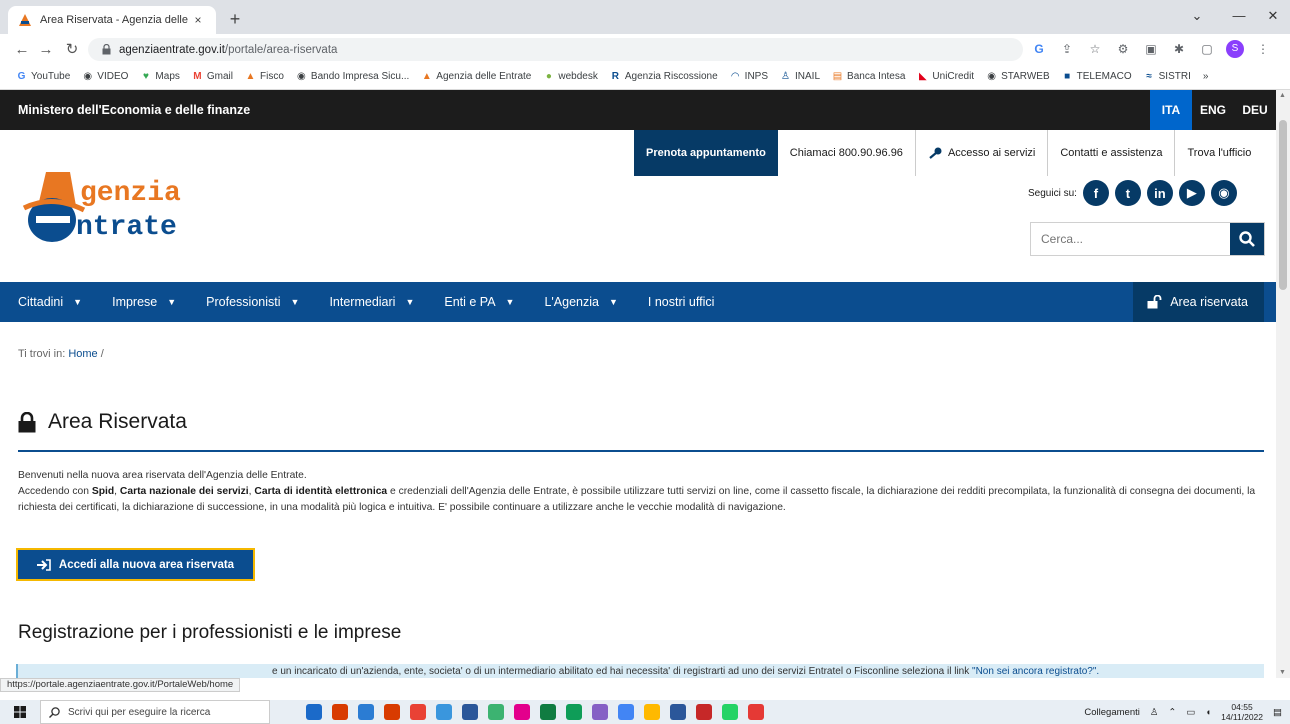 The image size is (1290, 724). Describe the element at coordinates (1171, 110) in the screenshot. I see `lang-ita: ITA` at that location.